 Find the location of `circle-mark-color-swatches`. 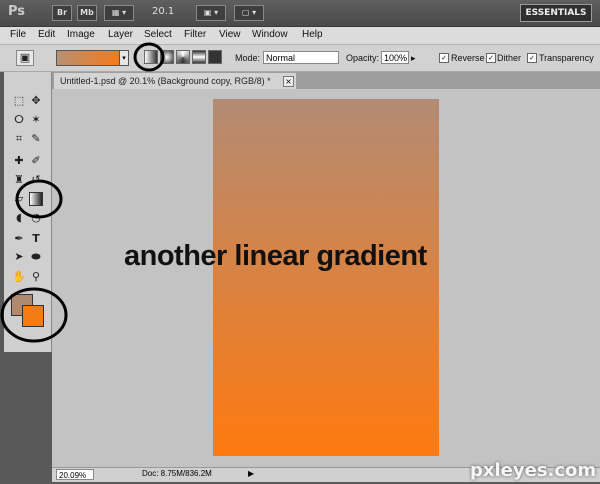

circle-mark-color-swatches is located at coordinates (34, 315).